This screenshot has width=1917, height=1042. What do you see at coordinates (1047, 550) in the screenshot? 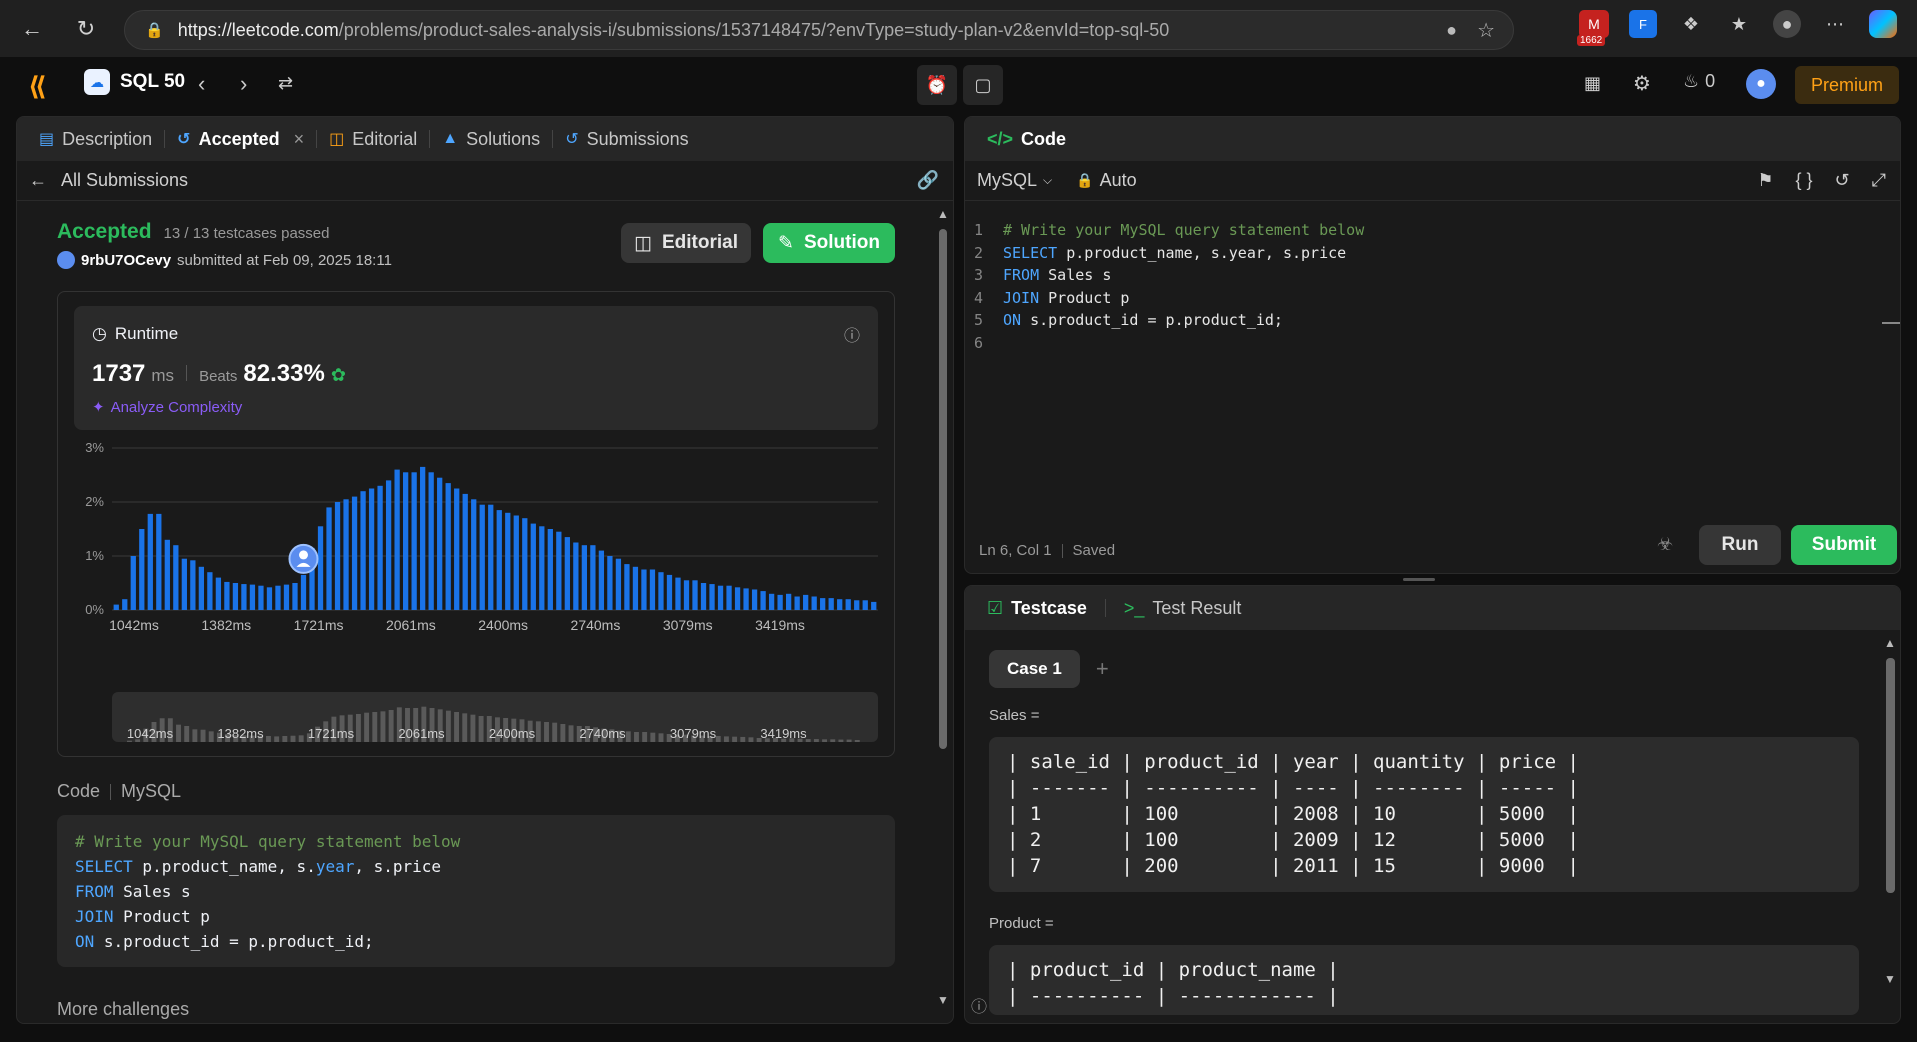
I see `editor-status: Ln 6, Col 1 Saved` at bounding box center [1047, 550].